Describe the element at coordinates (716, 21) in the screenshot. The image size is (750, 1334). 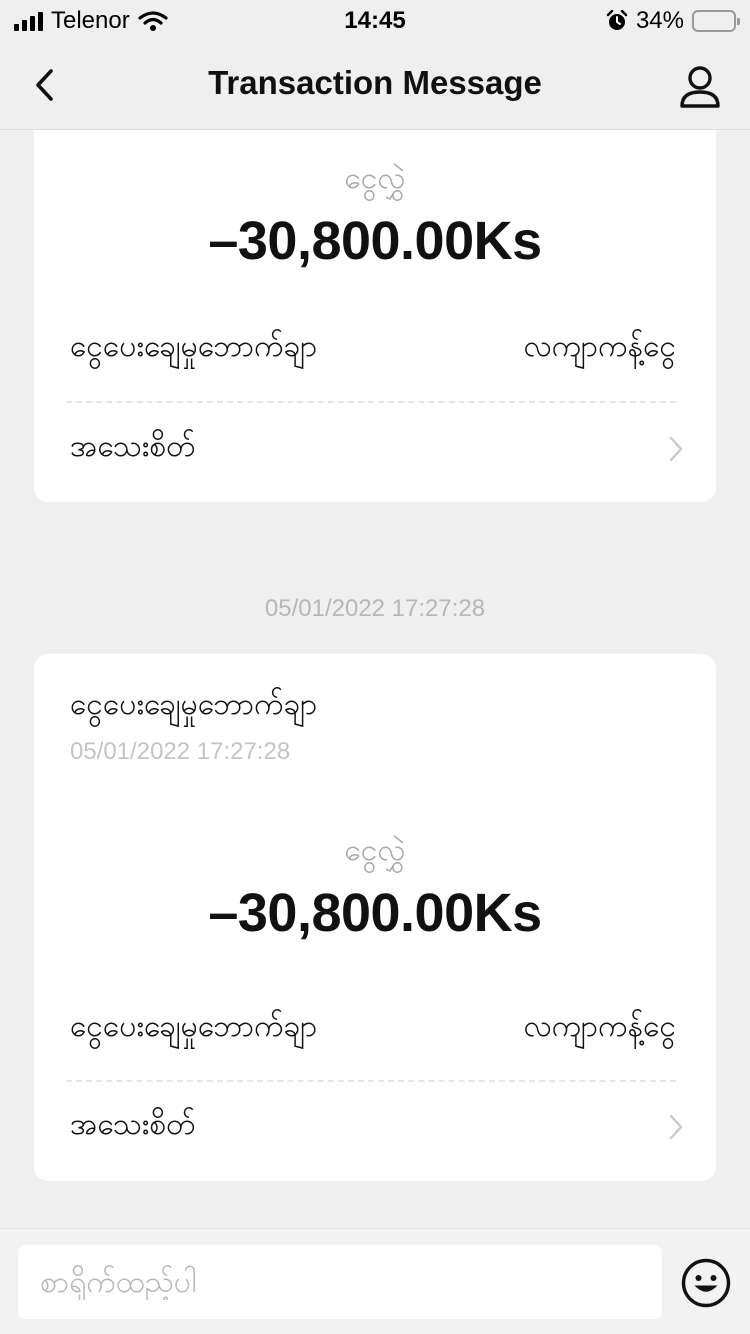
I see `battery-icon` at that location.